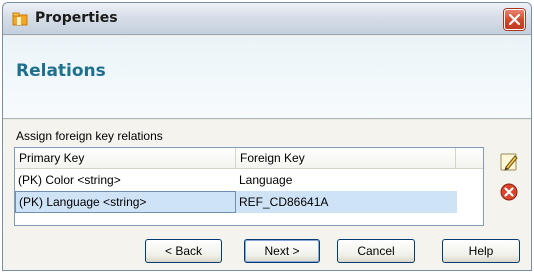  I want to click on close-button, so click(514, 19).